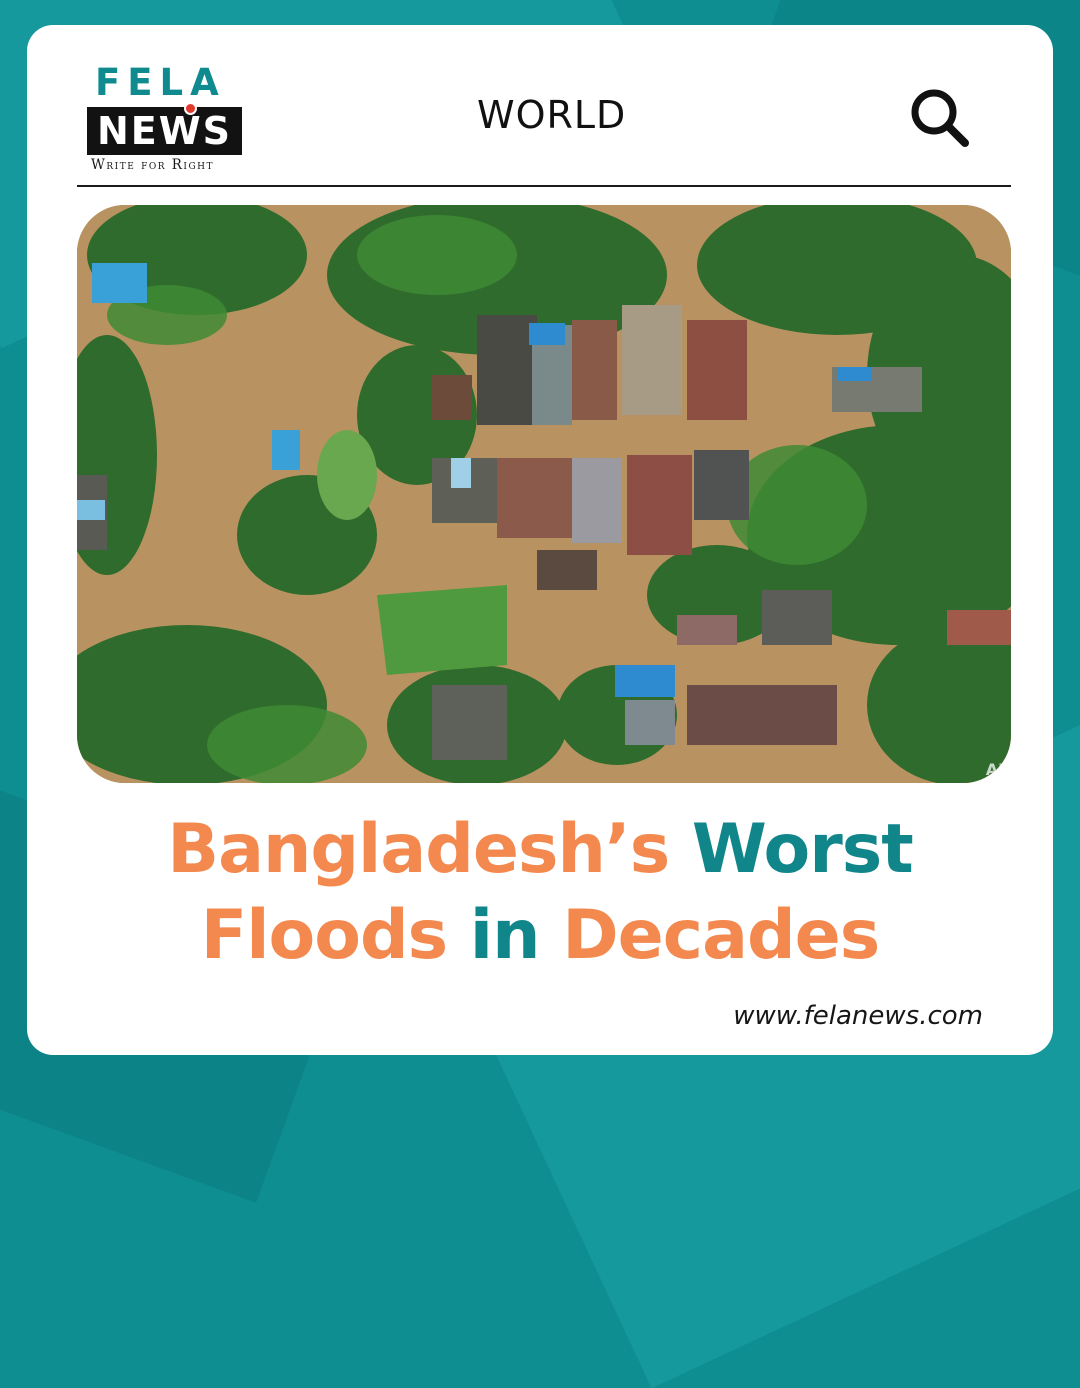 This screenshot has width=1080, height=1388. I want to click on website-url: www.felanews.com, so click(858, 1016).